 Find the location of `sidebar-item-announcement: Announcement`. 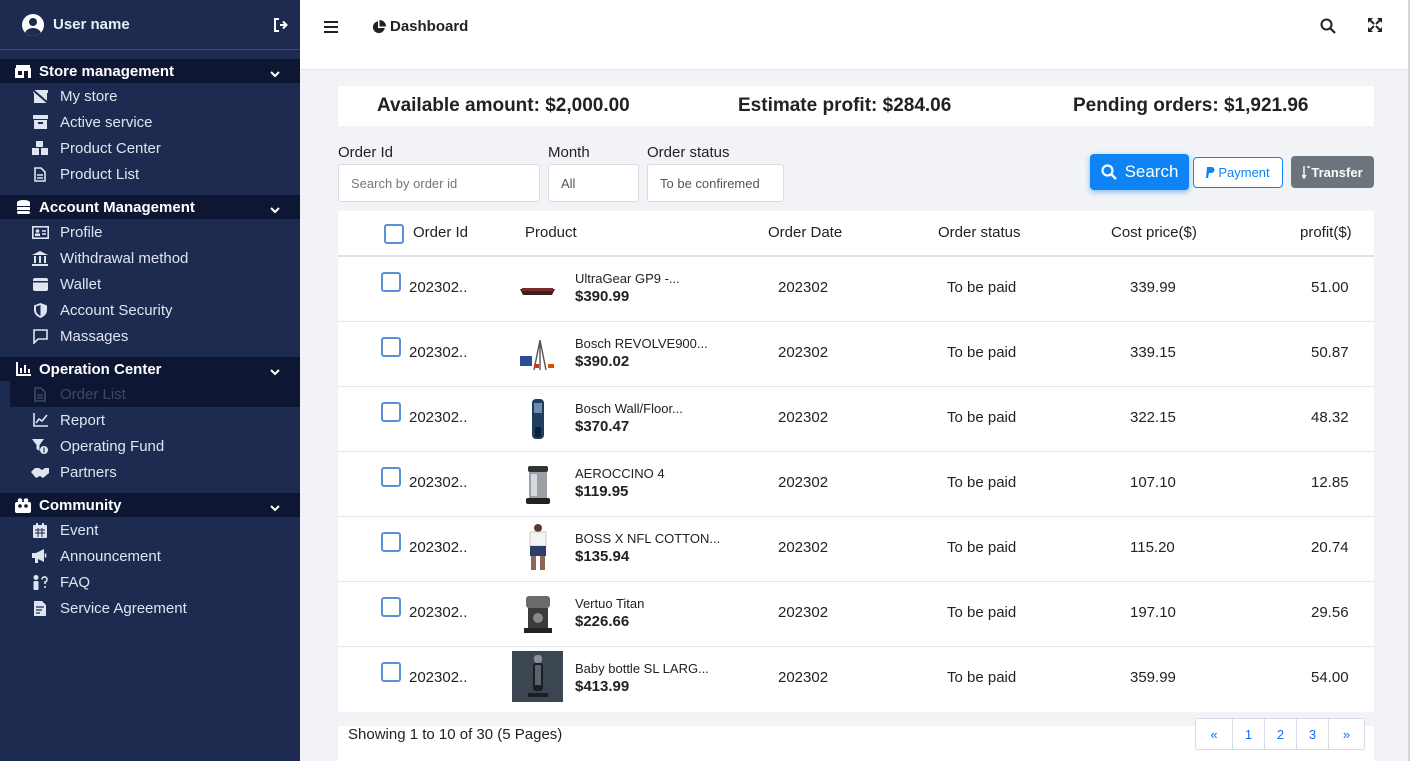

sidebar-item-announcement: Announcement is located at coordinates (150, 556).